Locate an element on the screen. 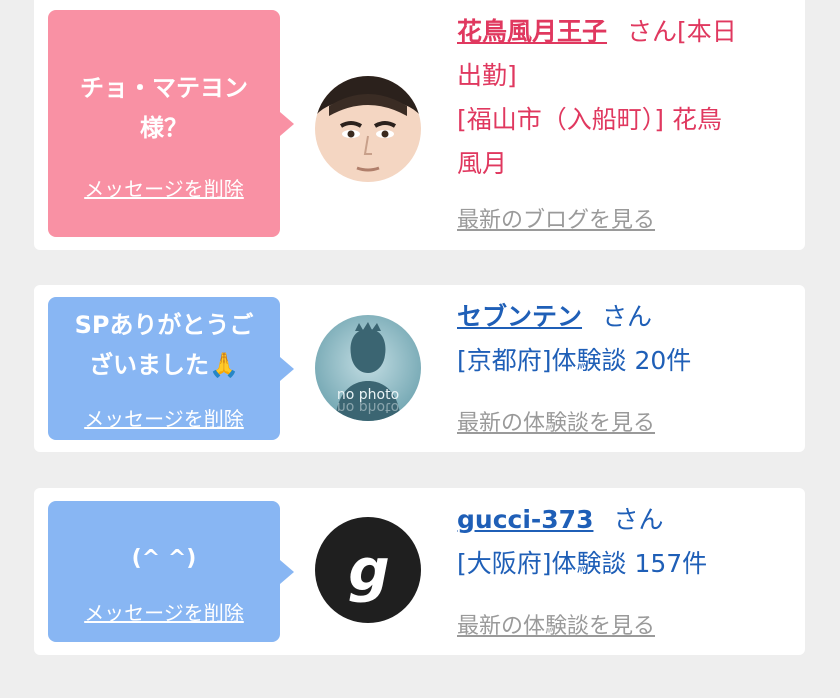 The height and width of the screenshot is (698, 840). profile-desc-line: [福山市（入船町）] 花鳥 is located at coordinates (589, 119).